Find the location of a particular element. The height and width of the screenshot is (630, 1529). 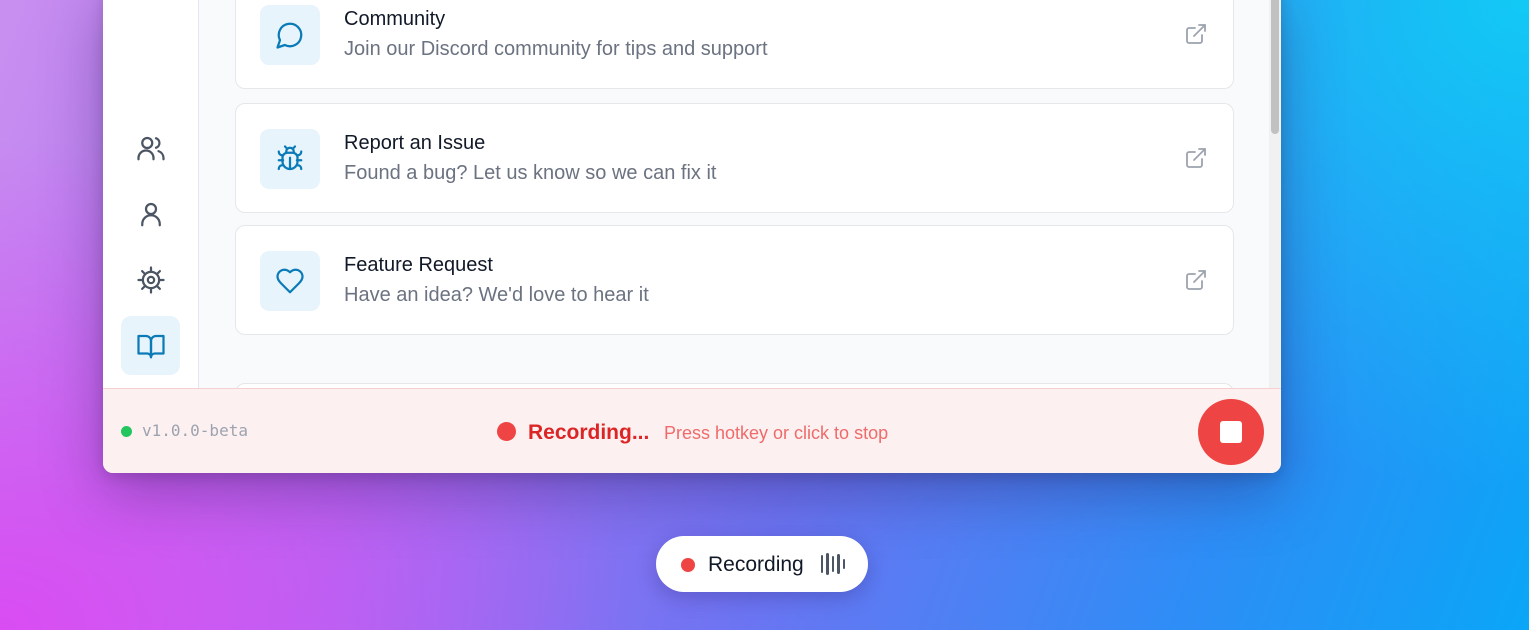

users-icon is located at coordinates (150, 148).